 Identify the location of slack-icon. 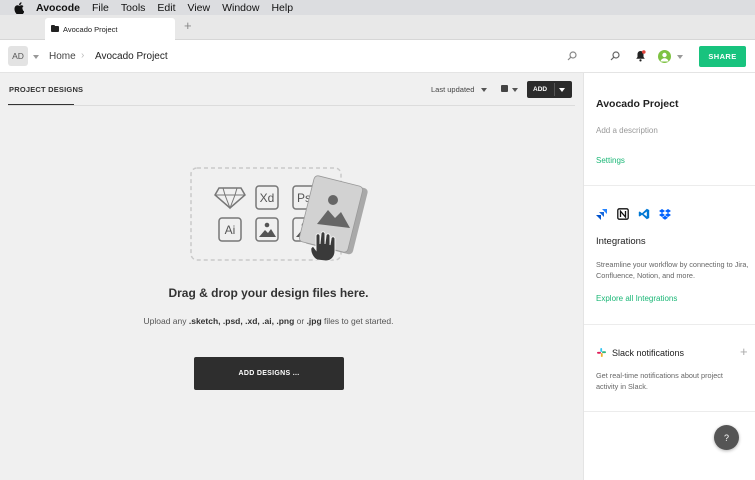
(601, 352).